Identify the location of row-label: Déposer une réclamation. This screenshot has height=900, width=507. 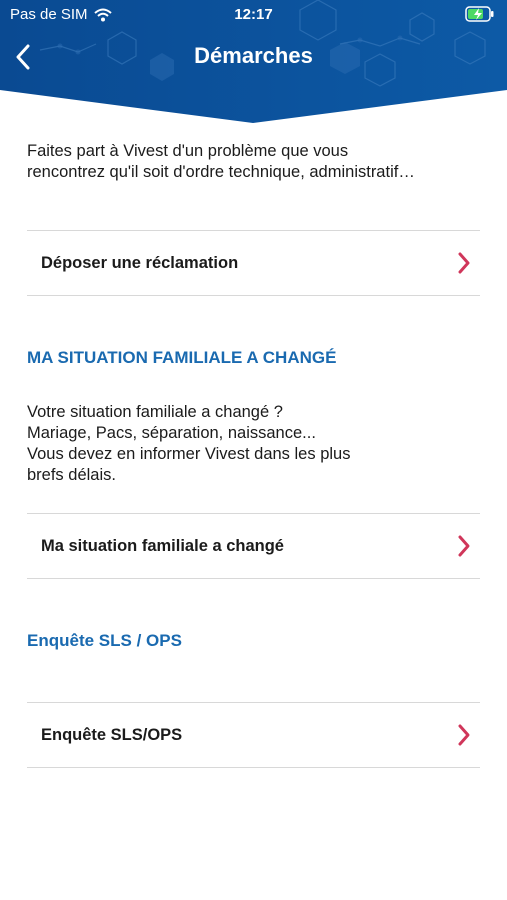
(140, 262).